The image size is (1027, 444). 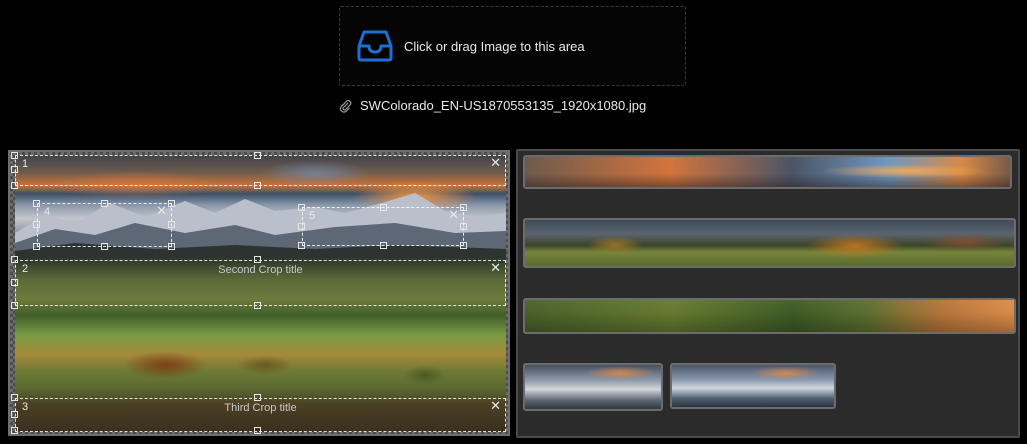 What do you see at coordinates (375, 46) in the screenshot?
I see `inbox-icon` at bounding box center [375, 46].